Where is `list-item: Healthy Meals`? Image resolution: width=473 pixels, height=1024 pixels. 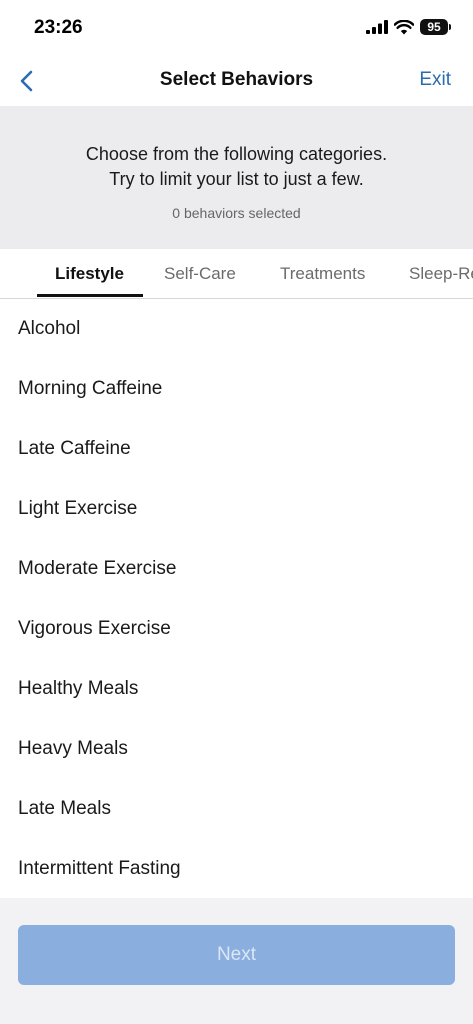
list-item: Healthy Meals is located at coordinates (236, 689).